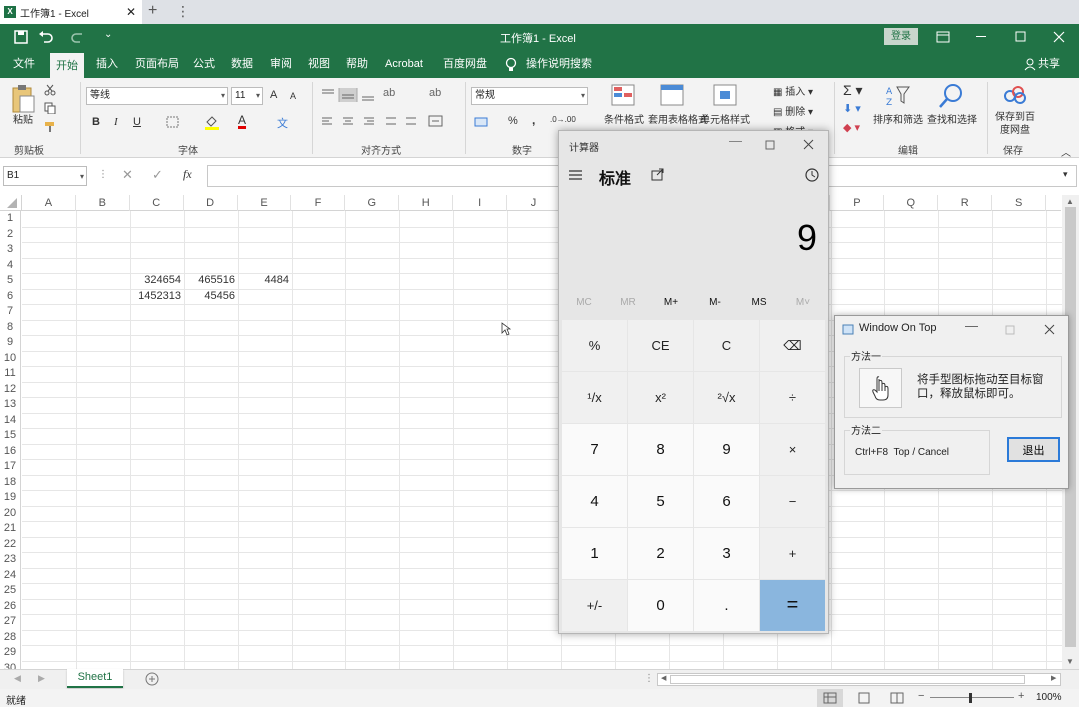 The image size is (1079, 707). Describe the element at coordinates (96, 122) in the screenshot. I see `bold-button: B` at that location.